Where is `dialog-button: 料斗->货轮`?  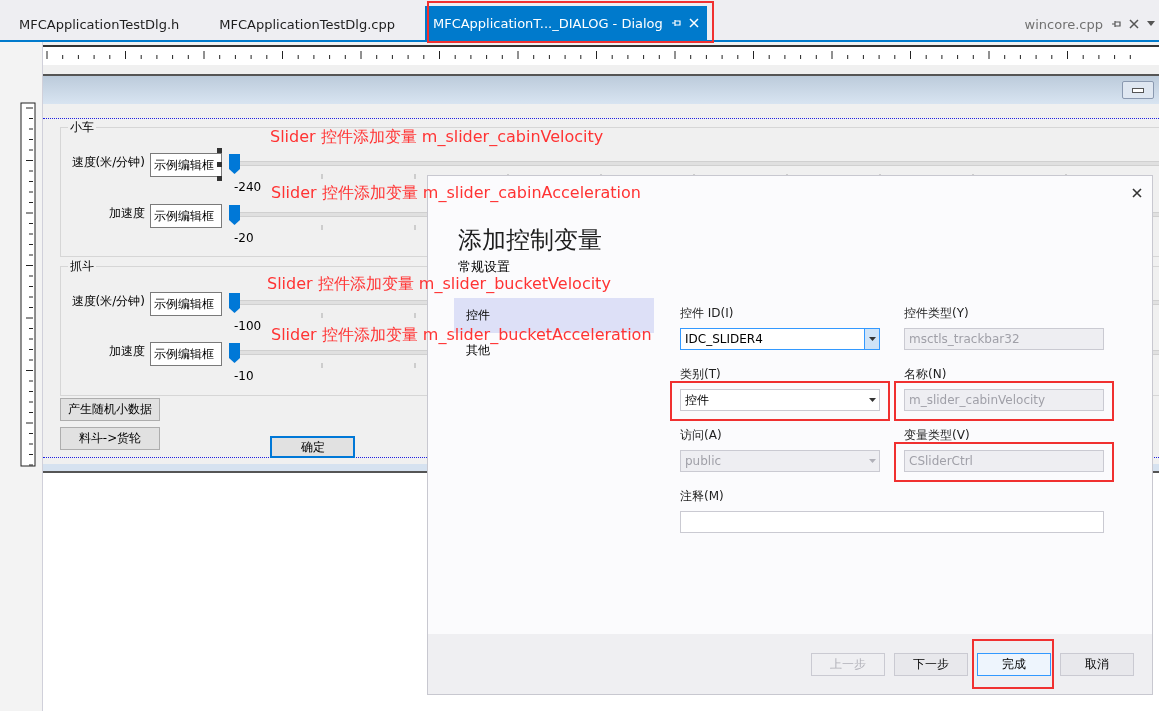
dialog-button: 料斗->货轮 is located at coordinates (110, 438).